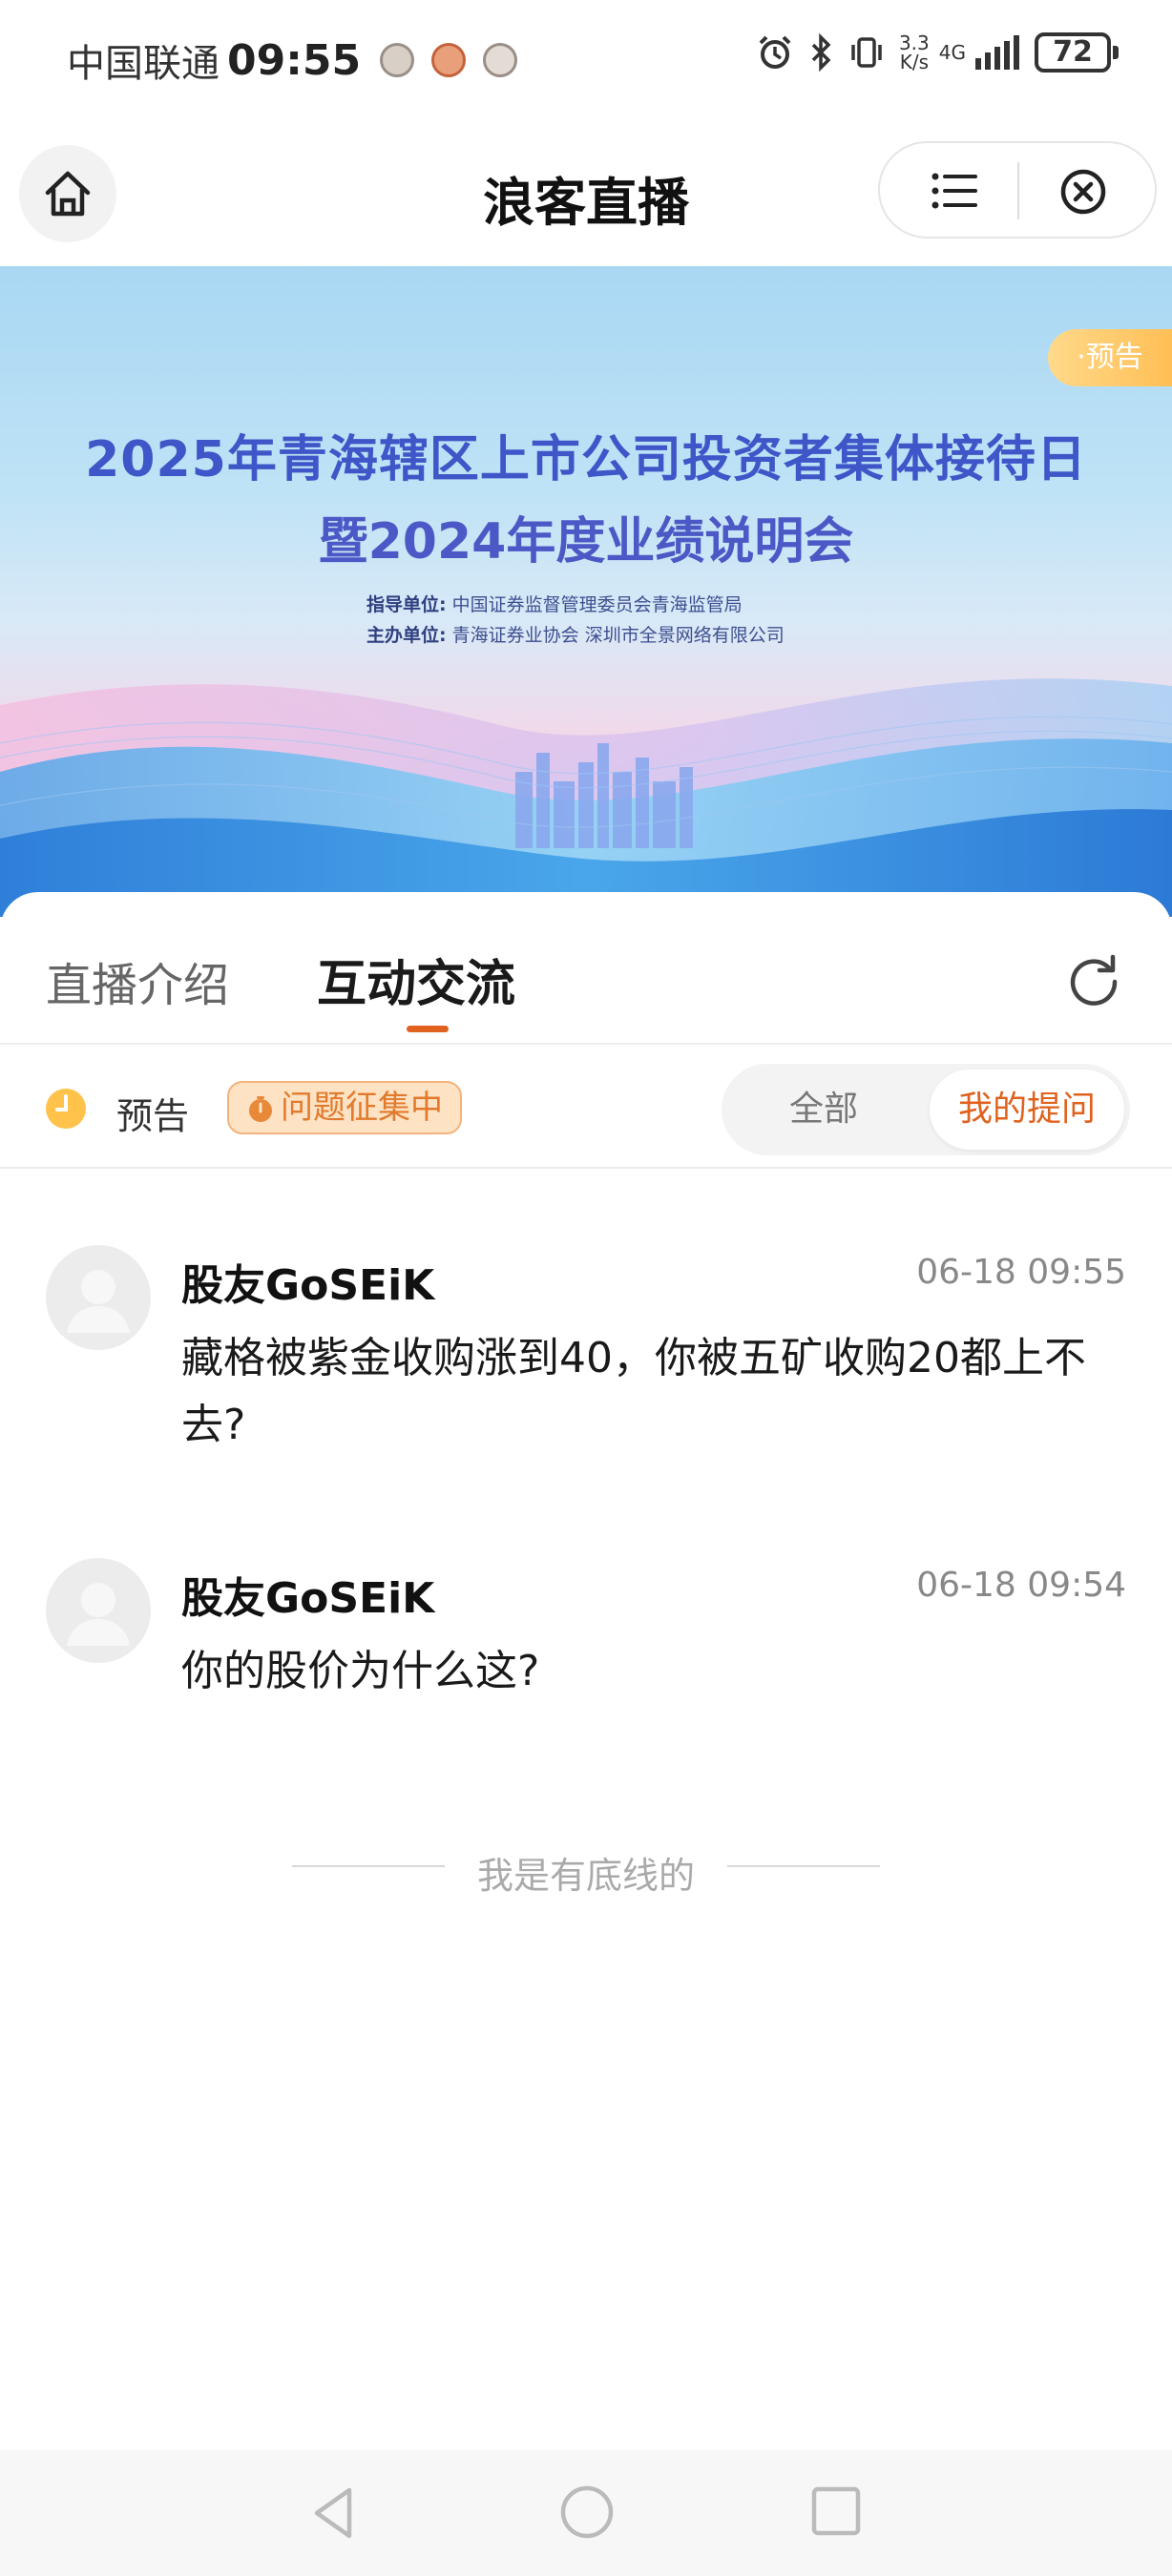 This screenshot has width=1172, height=2576. I want to click on question-collecting-label: 问题征集中, so click(362, 1108).